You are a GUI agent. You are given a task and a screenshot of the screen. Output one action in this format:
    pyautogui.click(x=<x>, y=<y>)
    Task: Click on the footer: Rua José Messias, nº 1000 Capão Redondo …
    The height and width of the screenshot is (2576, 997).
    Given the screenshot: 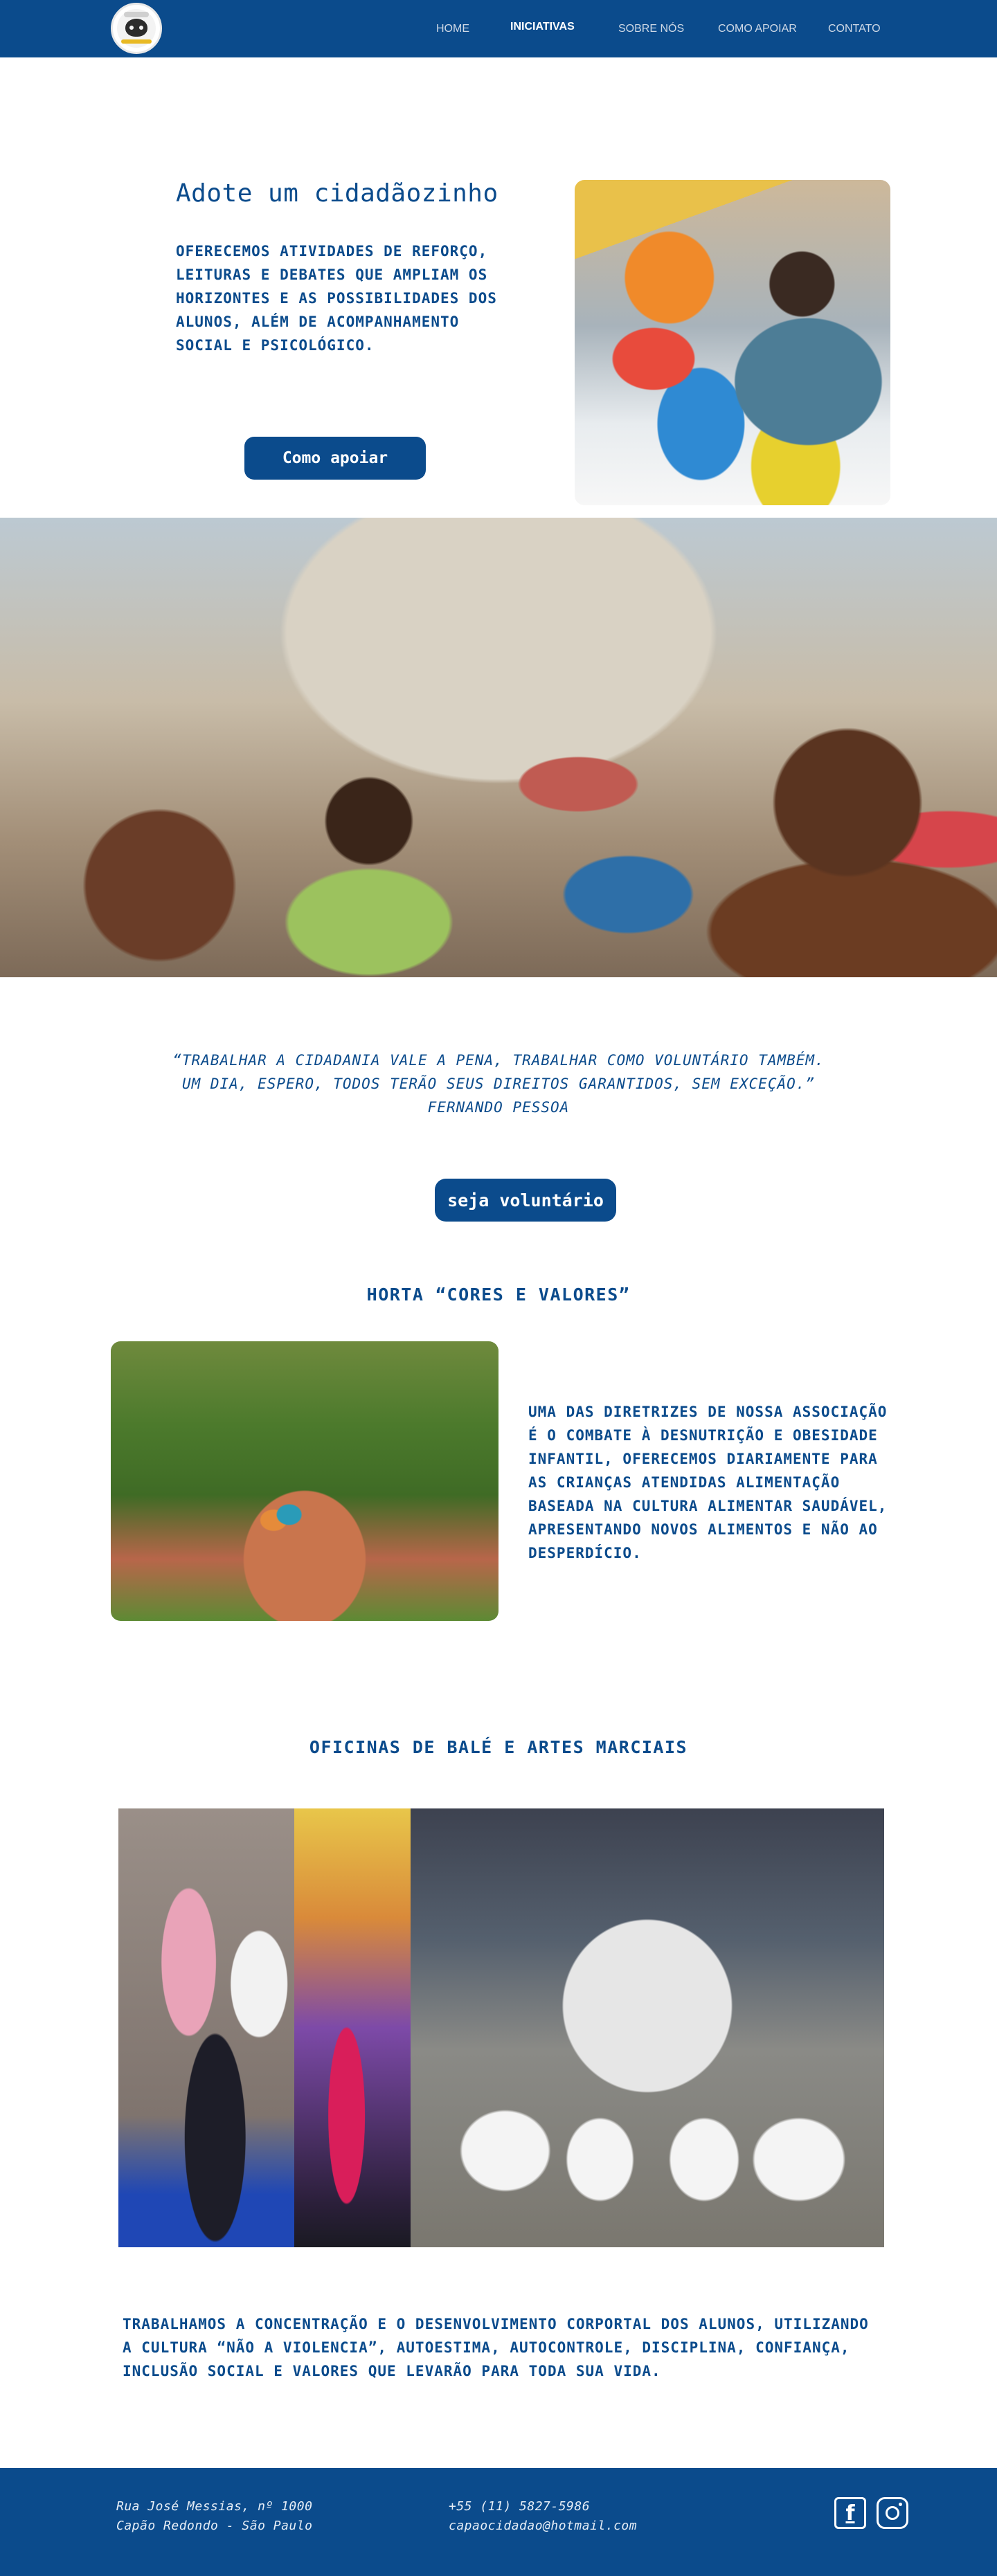 What is the action you would take?
    pyautogui.click(x=498, y=2522)
    